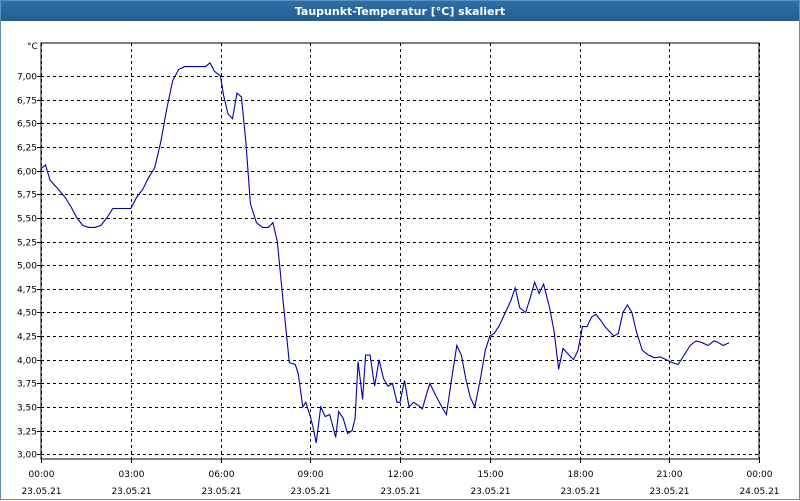 Image resolution: width=800 pixels, height=501 pixels. What do you see at coordinates (311, 475) in the screenshot?
I see `x-tick-label-time: 09:00` at bounding box center [311, 475].